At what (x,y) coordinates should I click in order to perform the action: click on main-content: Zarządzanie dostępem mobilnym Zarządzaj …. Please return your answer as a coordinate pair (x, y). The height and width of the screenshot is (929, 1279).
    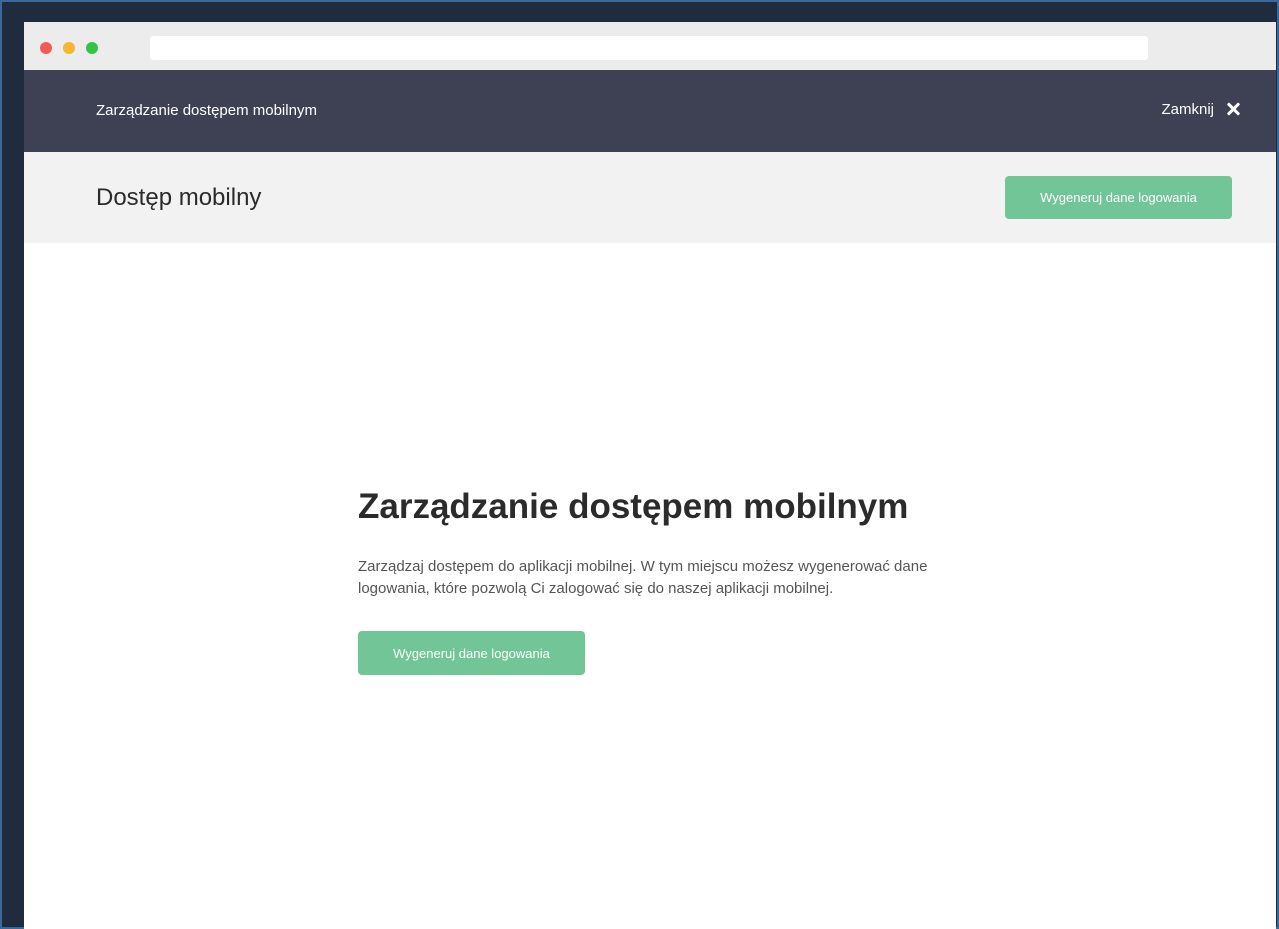
    Looking at the image, I should click on (648, 577).